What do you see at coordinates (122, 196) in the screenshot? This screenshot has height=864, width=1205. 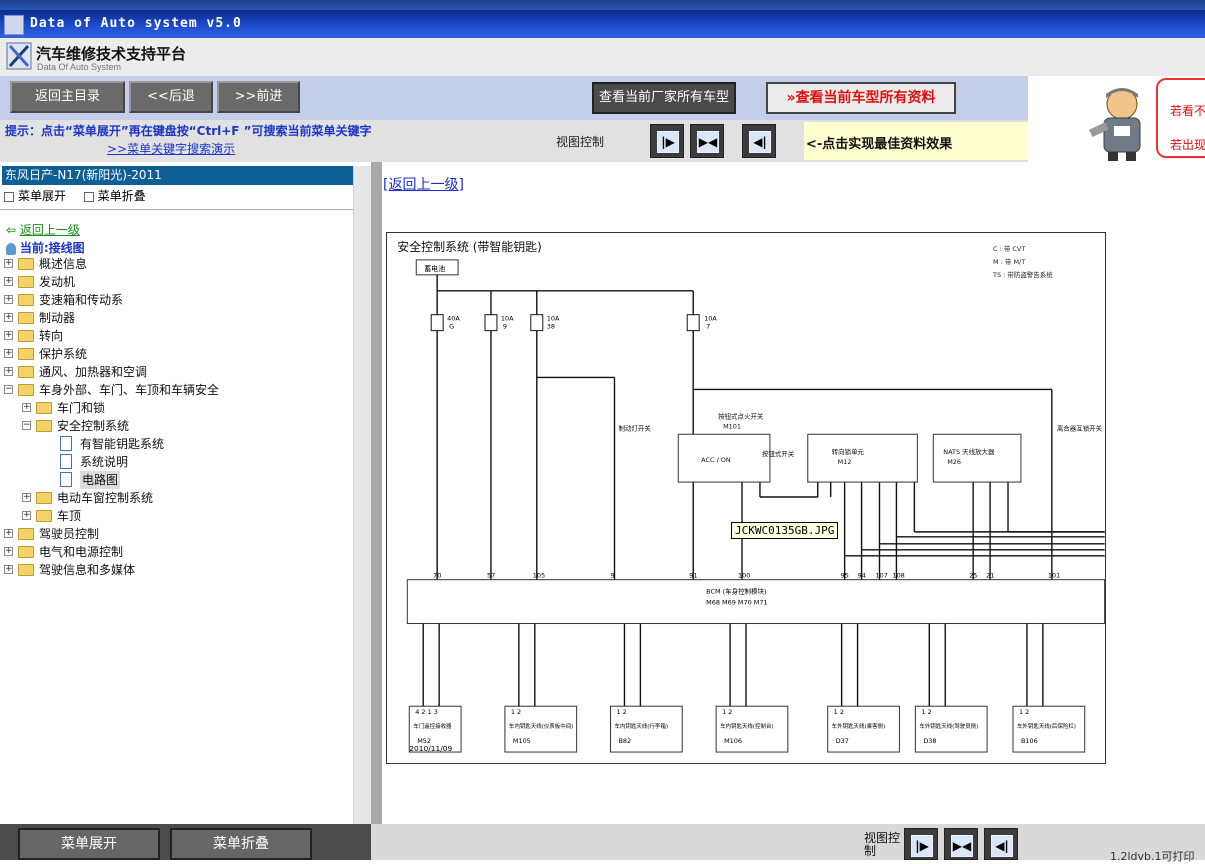 I see `menu-collapse-link: 菜单折叠` at bounding box center [122, 196].